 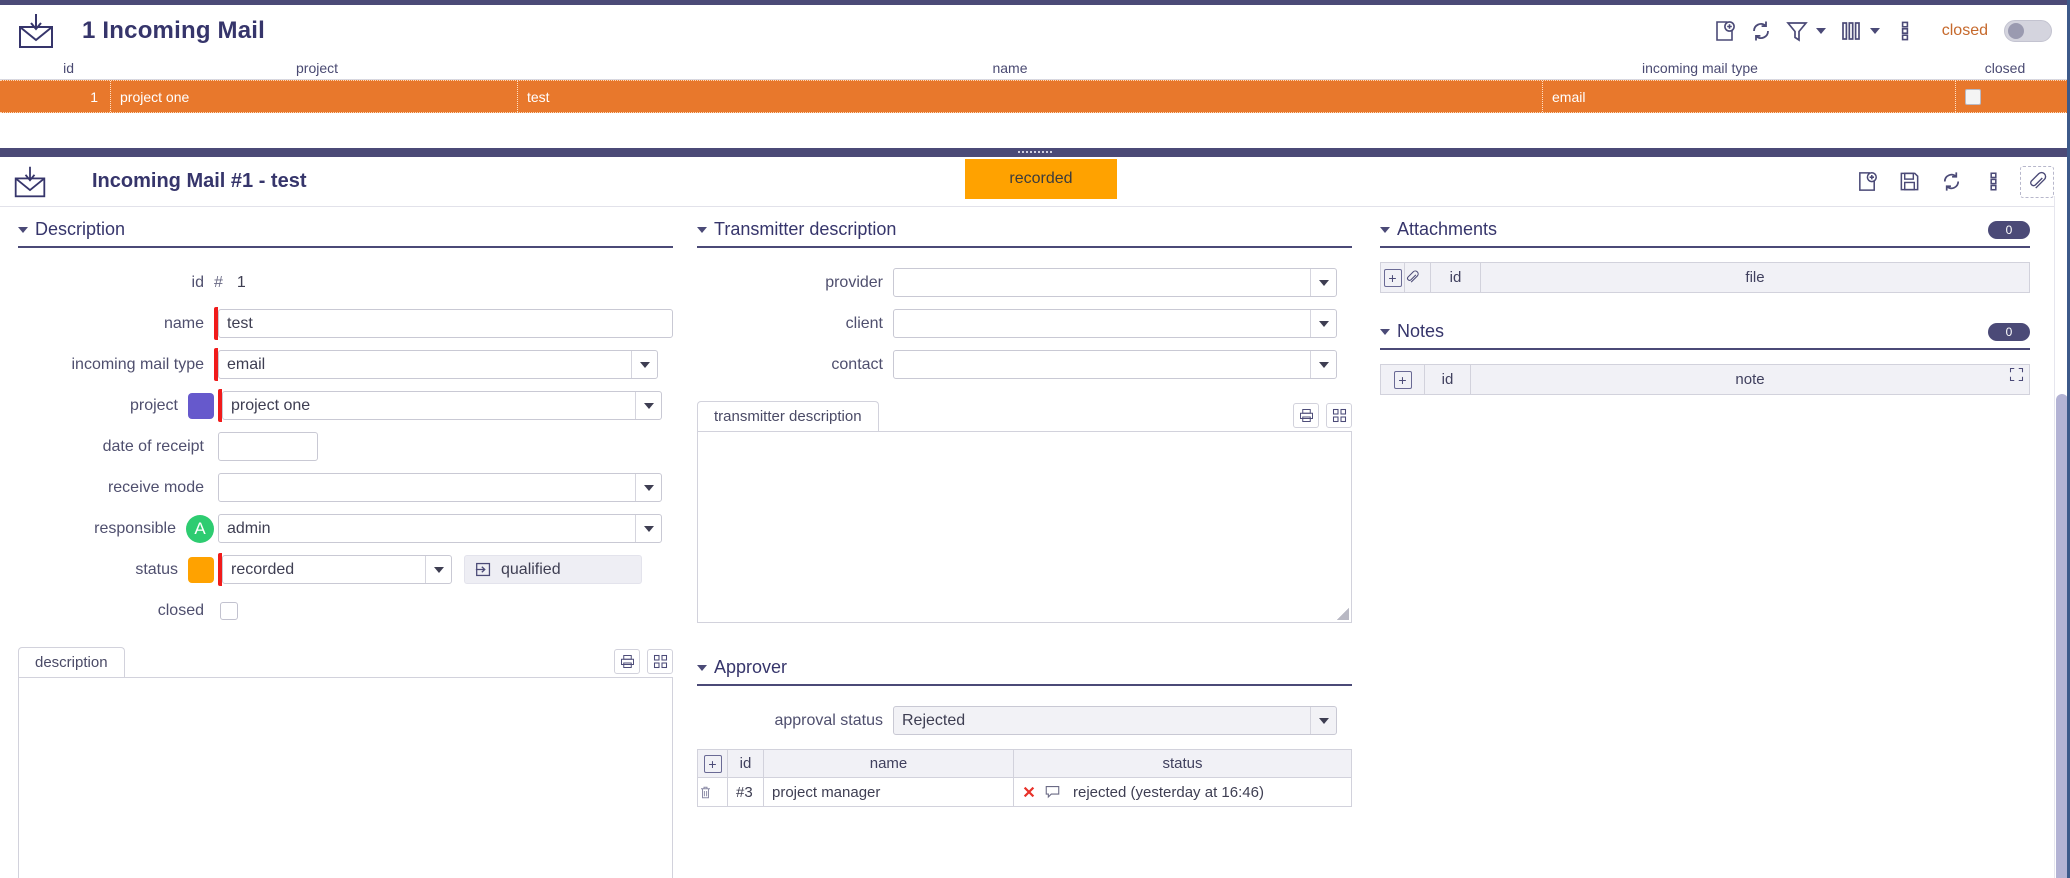 What do you see at coordinates (345, 227) in the screenshot?
I see `description-section-header: Description` at bounding box center [345, 227].